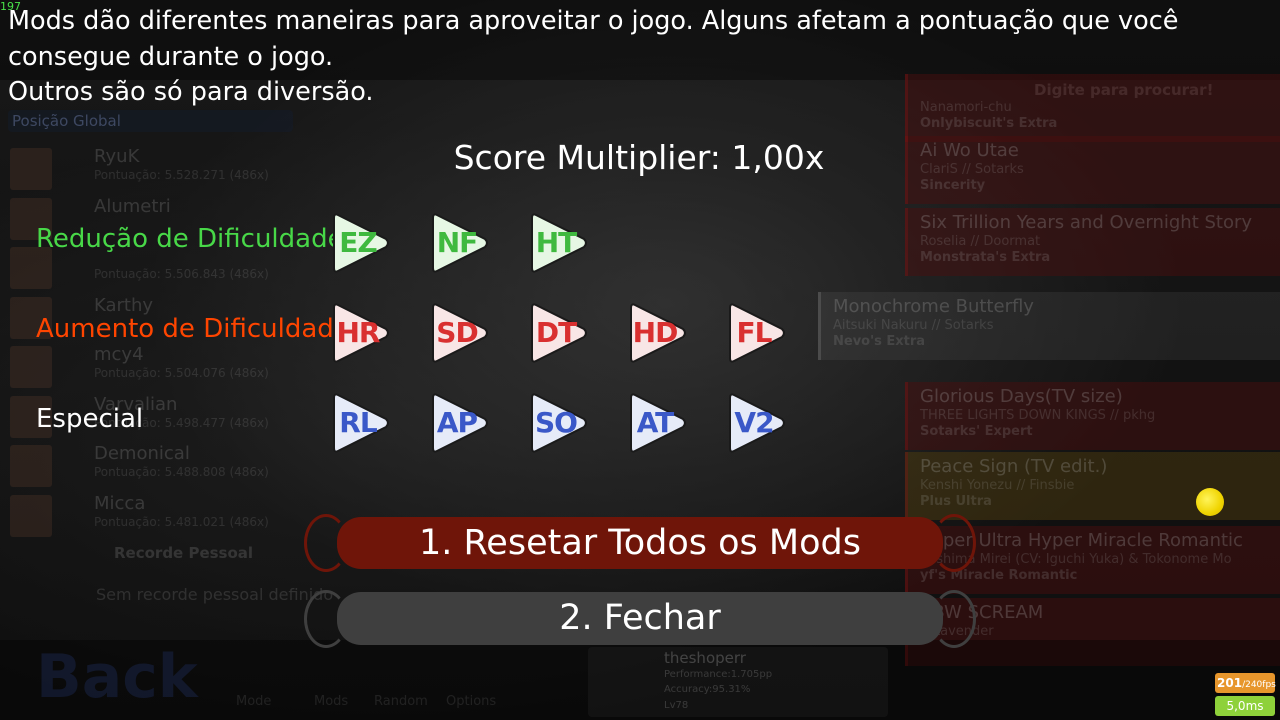  I want to click on mod-button-hd: HD, so click(659, 333).